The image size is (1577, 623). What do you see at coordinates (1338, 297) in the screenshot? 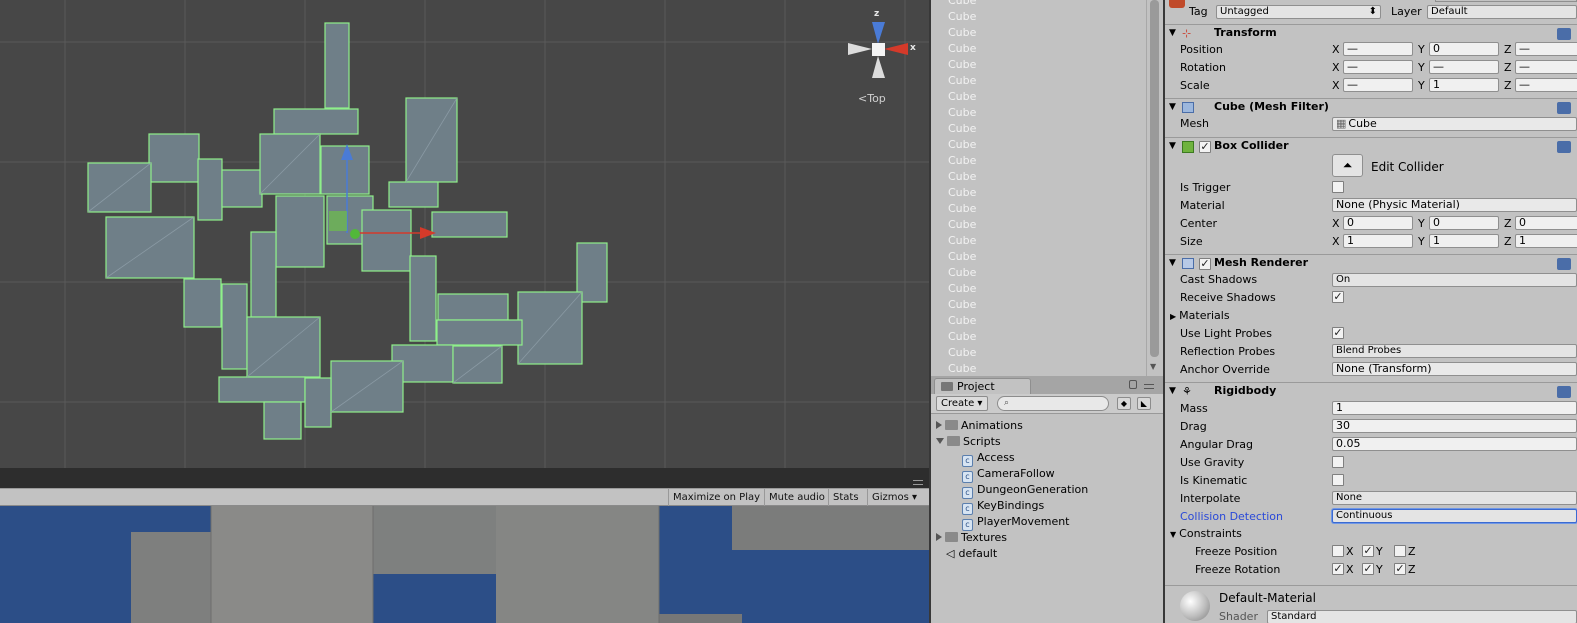
I see `receive-shadows-checkbox: ✓` at bounding box center [1338, 297].